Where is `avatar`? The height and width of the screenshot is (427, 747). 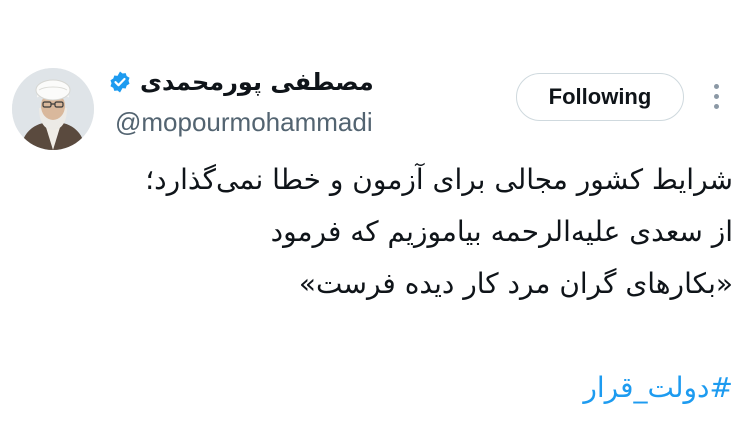
avatar is located at coordinates (53, 109).